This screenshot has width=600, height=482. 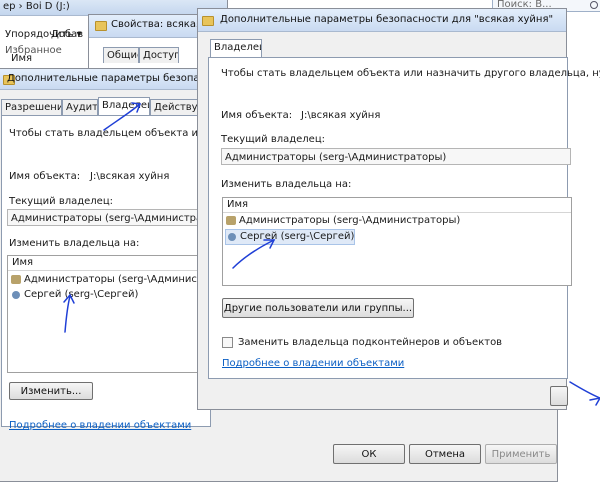 I want to click on tab-general-label: Общие, so click(x=122, y=55).